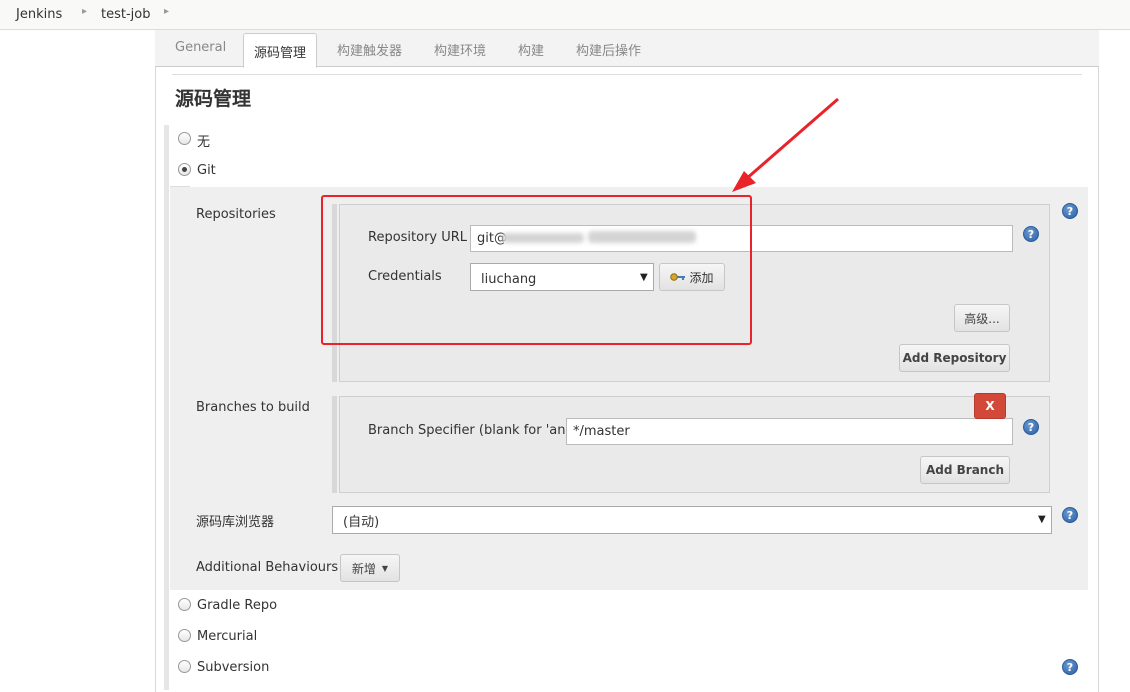 The image size is (1130, 692). What do you see at coordinates (253, 407) in the screenshot?
I see `branches-label: Branches to build` at bounding box center [253, 407].